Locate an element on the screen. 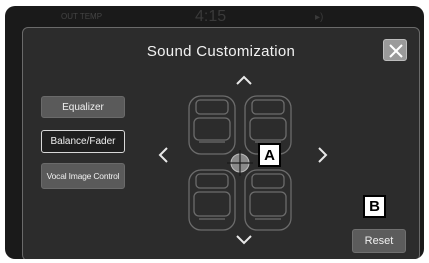  seat-front-left is located at coordinates (212, 125).